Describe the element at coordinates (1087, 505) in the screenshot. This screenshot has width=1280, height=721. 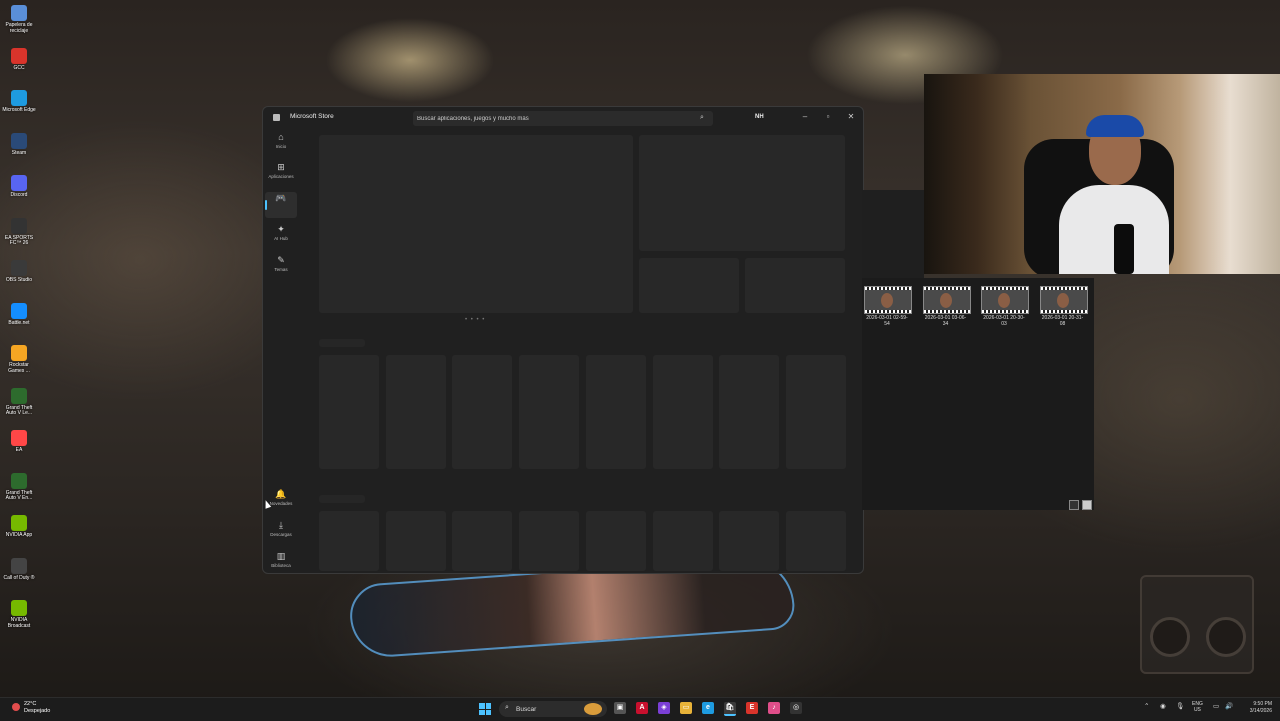
I see `grid-view-button` at that location.